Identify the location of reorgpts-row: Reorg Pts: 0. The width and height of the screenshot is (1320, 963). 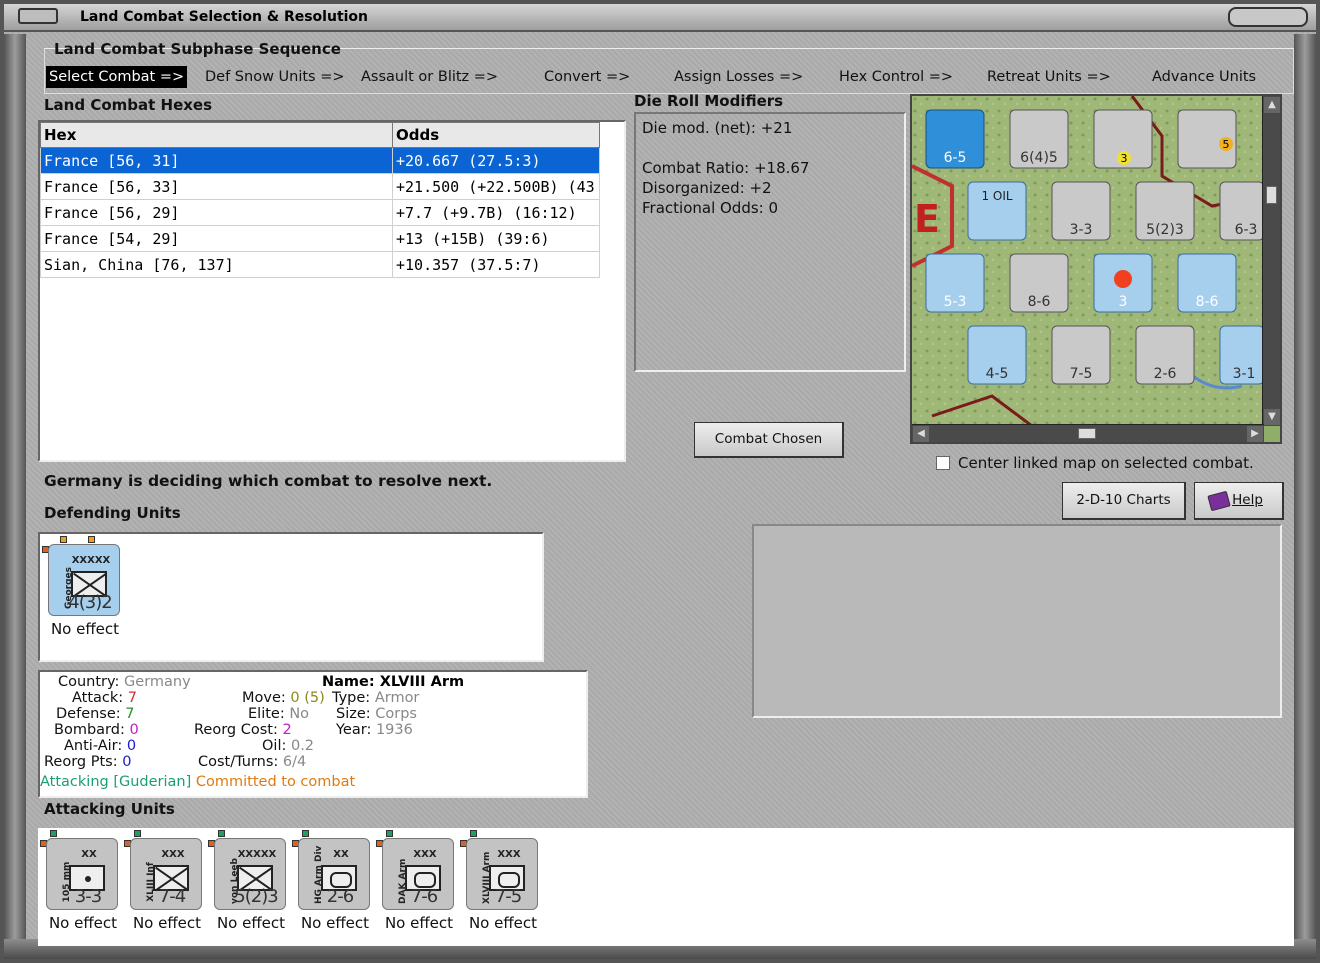
(88, 762).